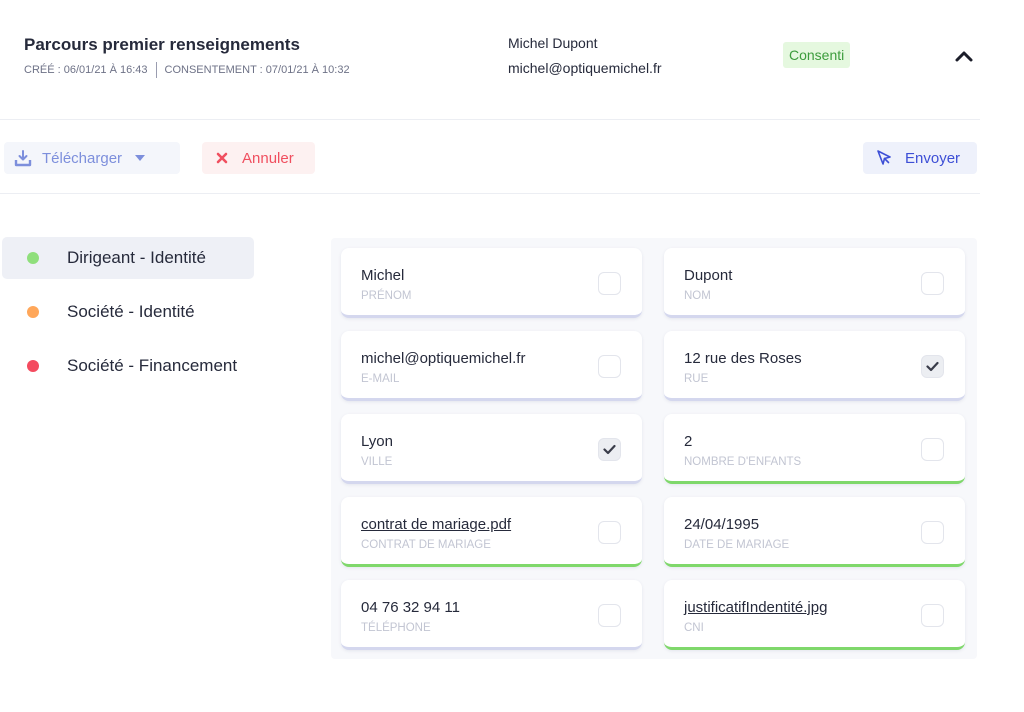 The image size is (1024, 712). Describe the element at coordinates (257, 70) in the screenshot. I see `consent-date: CONSENTEMENT : 07/01/21 À 10:32` at that location.